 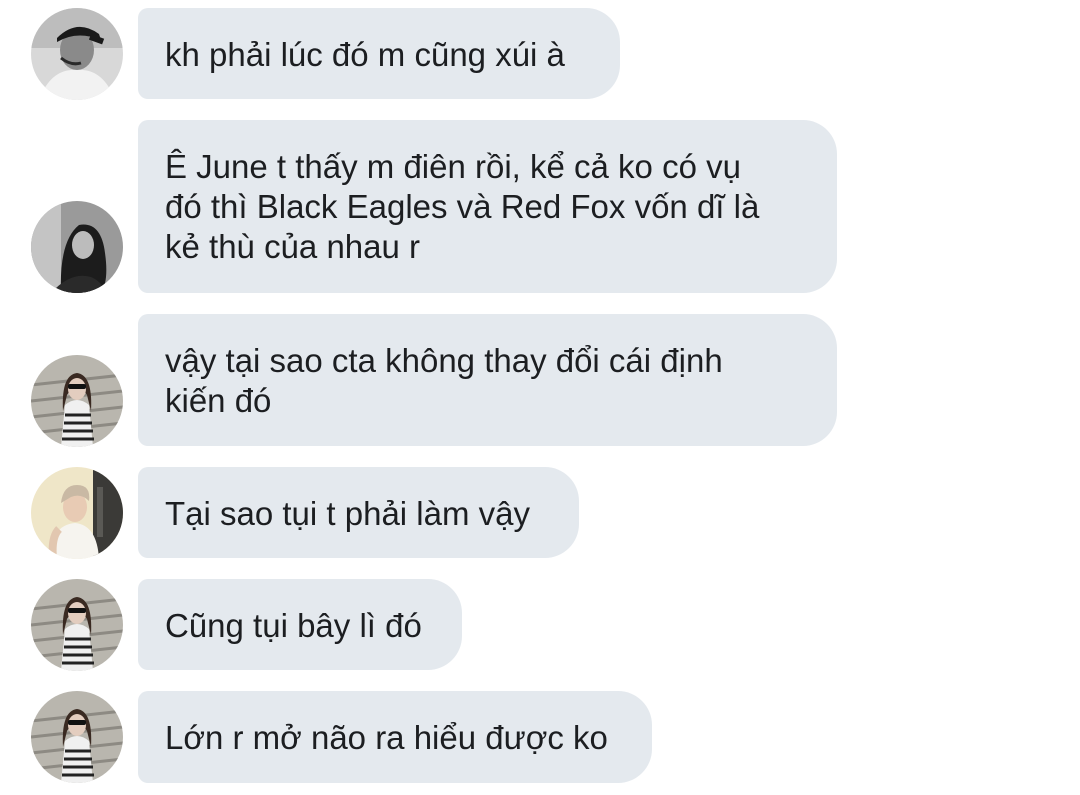 I want to click on message-bubble: Tại sao tụi t phải làm vậy, so click(x=358, y=512).